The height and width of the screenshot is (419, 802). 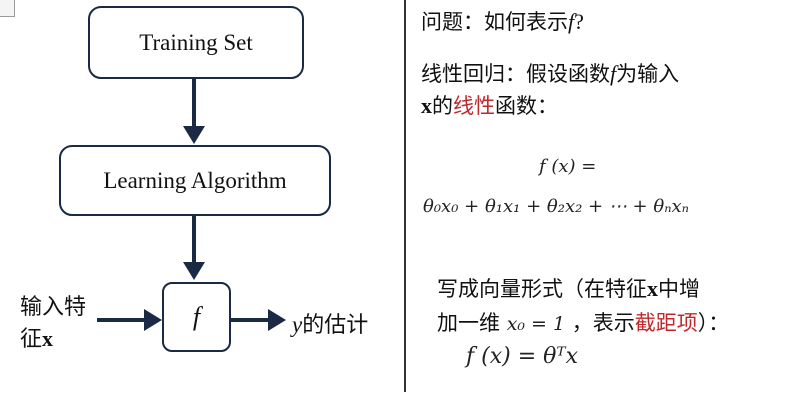 I want to click on input-label-line2: 征x, so click(x=53, y=337).